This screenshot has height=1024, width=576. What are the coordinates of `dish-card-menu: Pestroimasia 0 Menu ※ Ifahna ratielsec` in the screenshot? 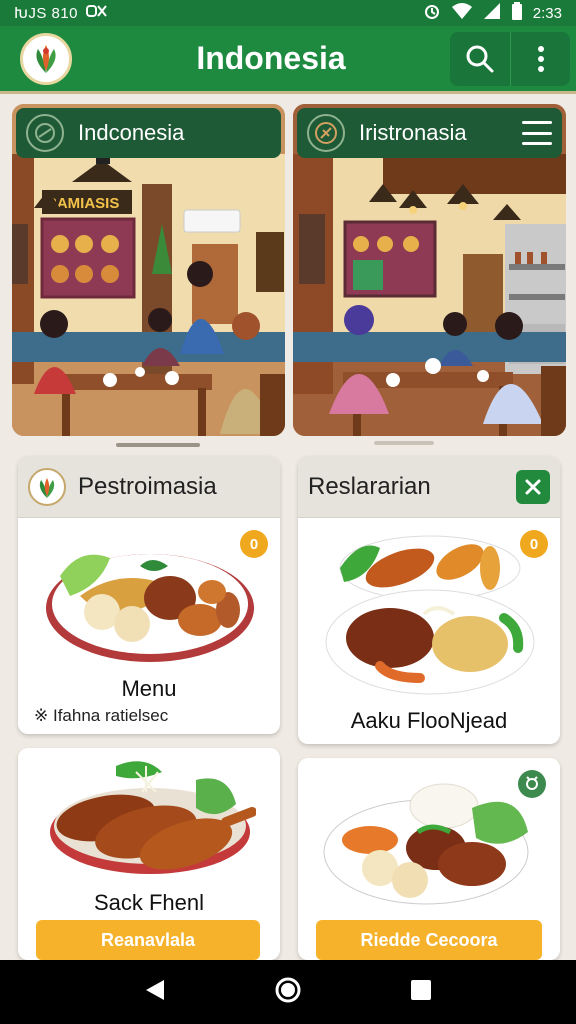 It's located at (149, 595).